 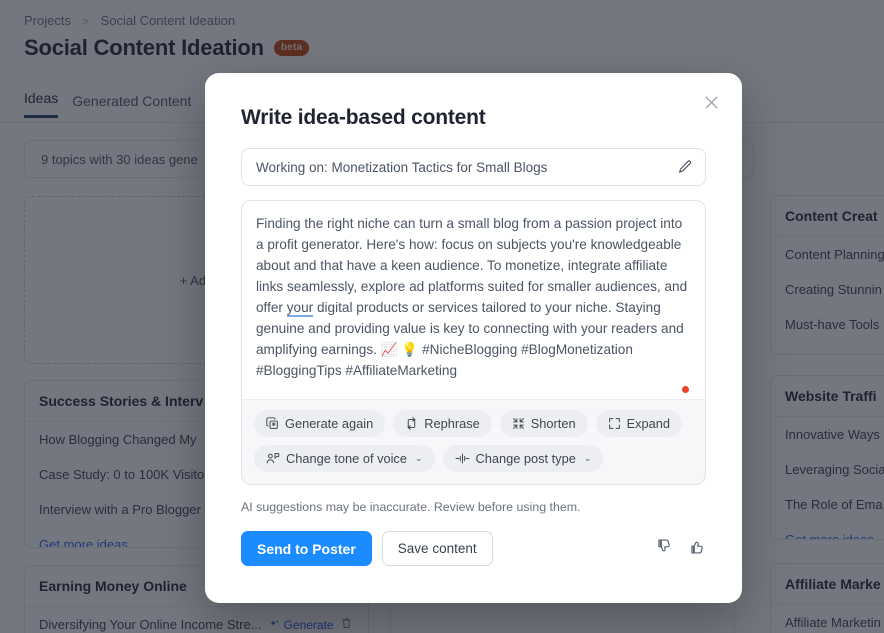 I want to click on modal-title: Write idea-based content, so click(x=363, y=117).